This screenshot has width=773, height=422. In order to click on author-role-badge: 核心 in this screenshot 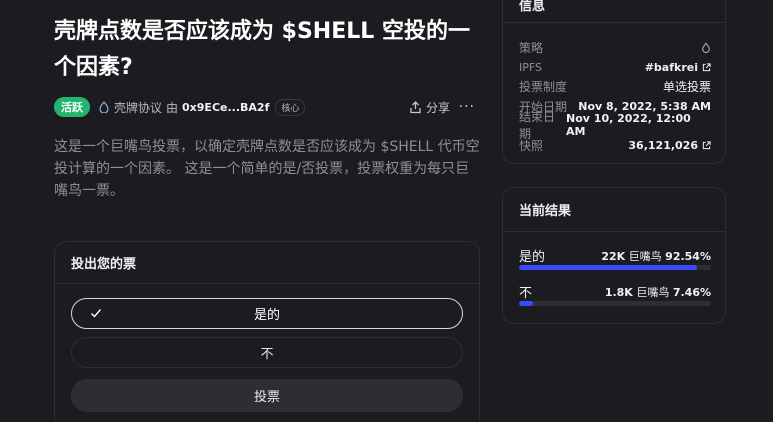, I will do `click(290, 107)`.